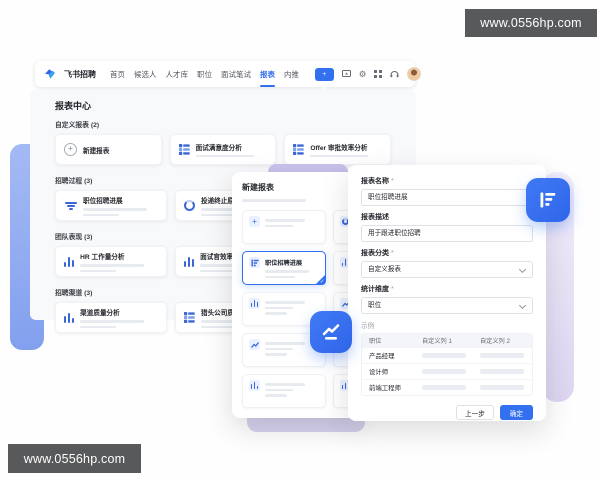 This screenshot has height=480, width=600. Describe the element at coordinates (258, 187) in the screenshot. I see `dialog-title: 新建报表` at that location.